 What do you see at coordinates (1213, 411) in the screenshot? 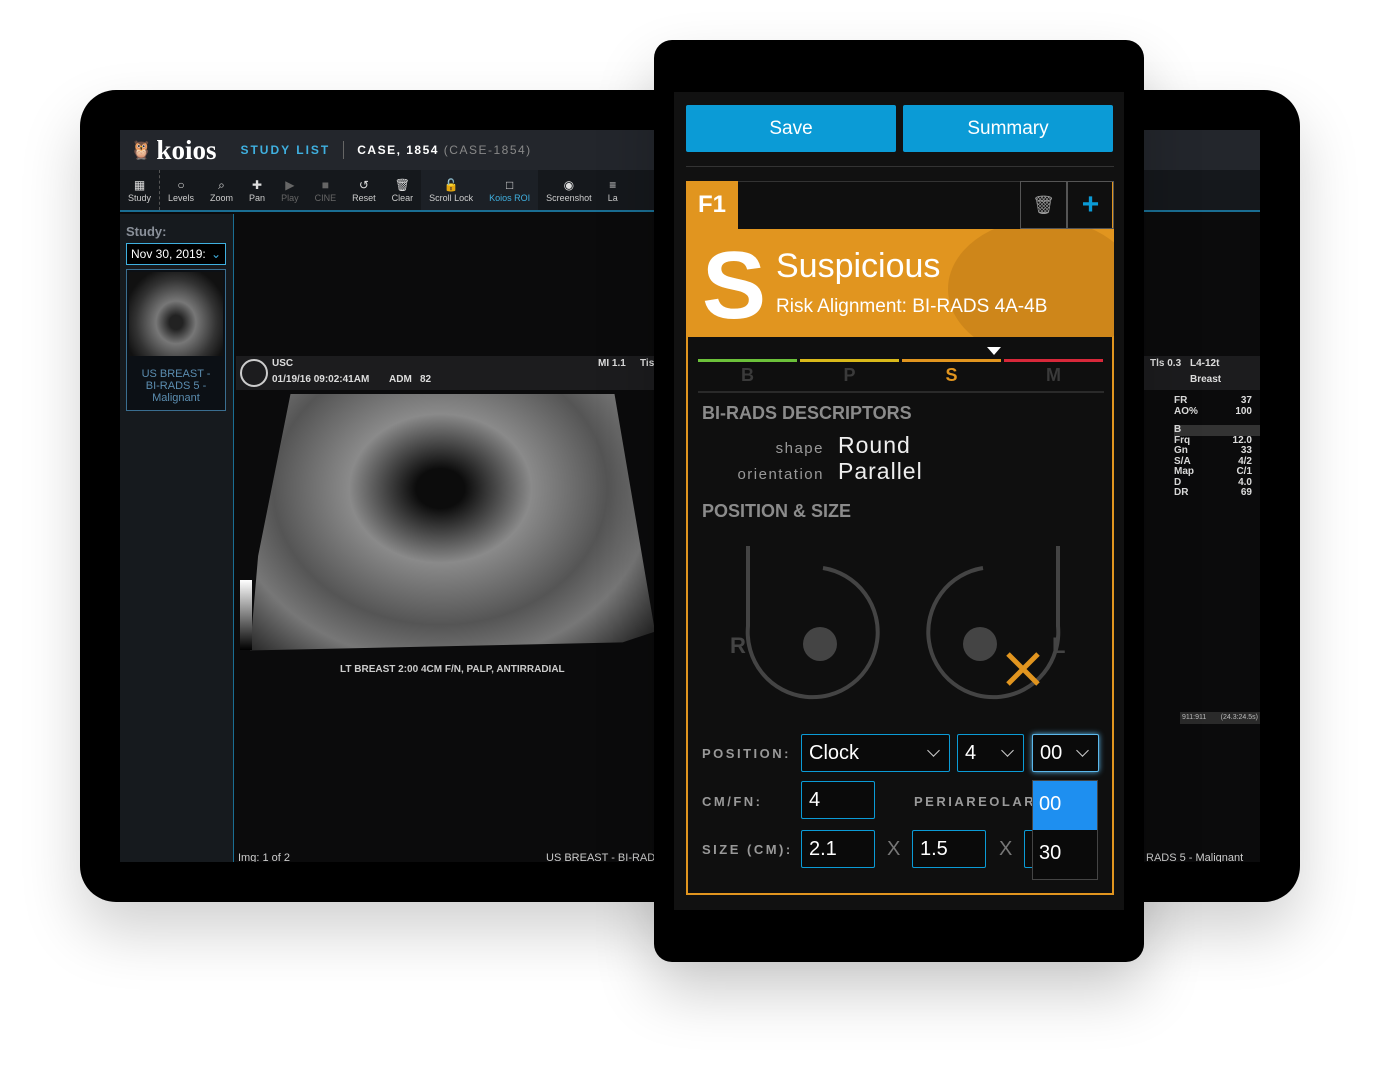
I see `param-row: AO% 100` at bounding box center [1213, 411].